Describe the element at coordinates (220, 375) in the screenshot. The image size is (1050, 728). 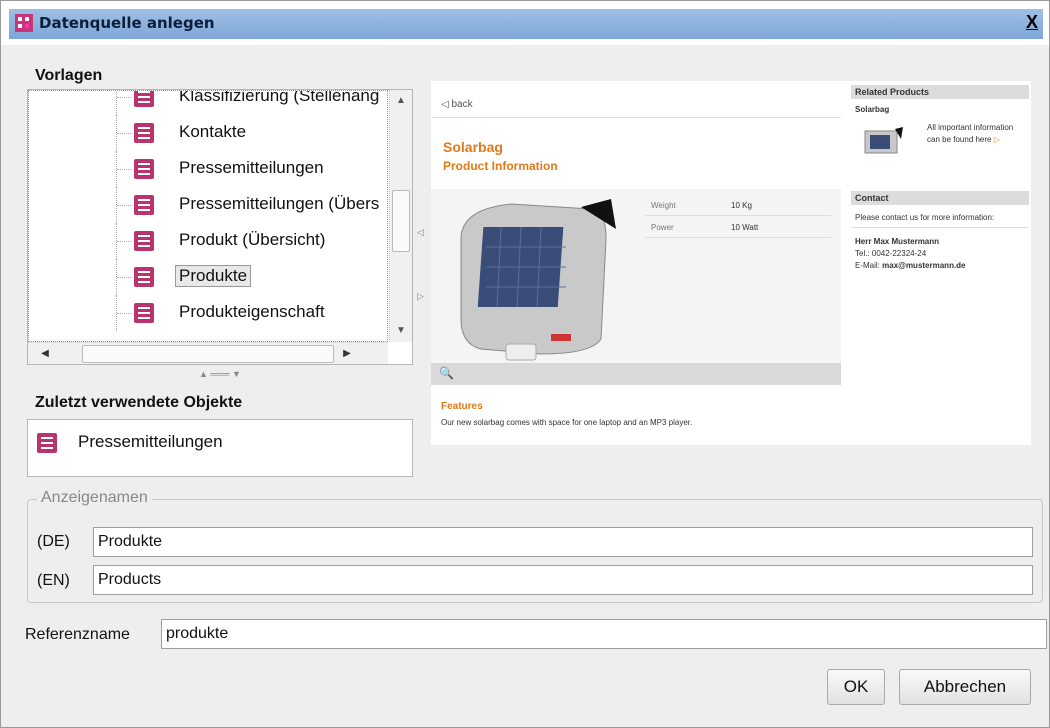
I see `panel-resize-handle: ▲ ═══ ▼` at that location.